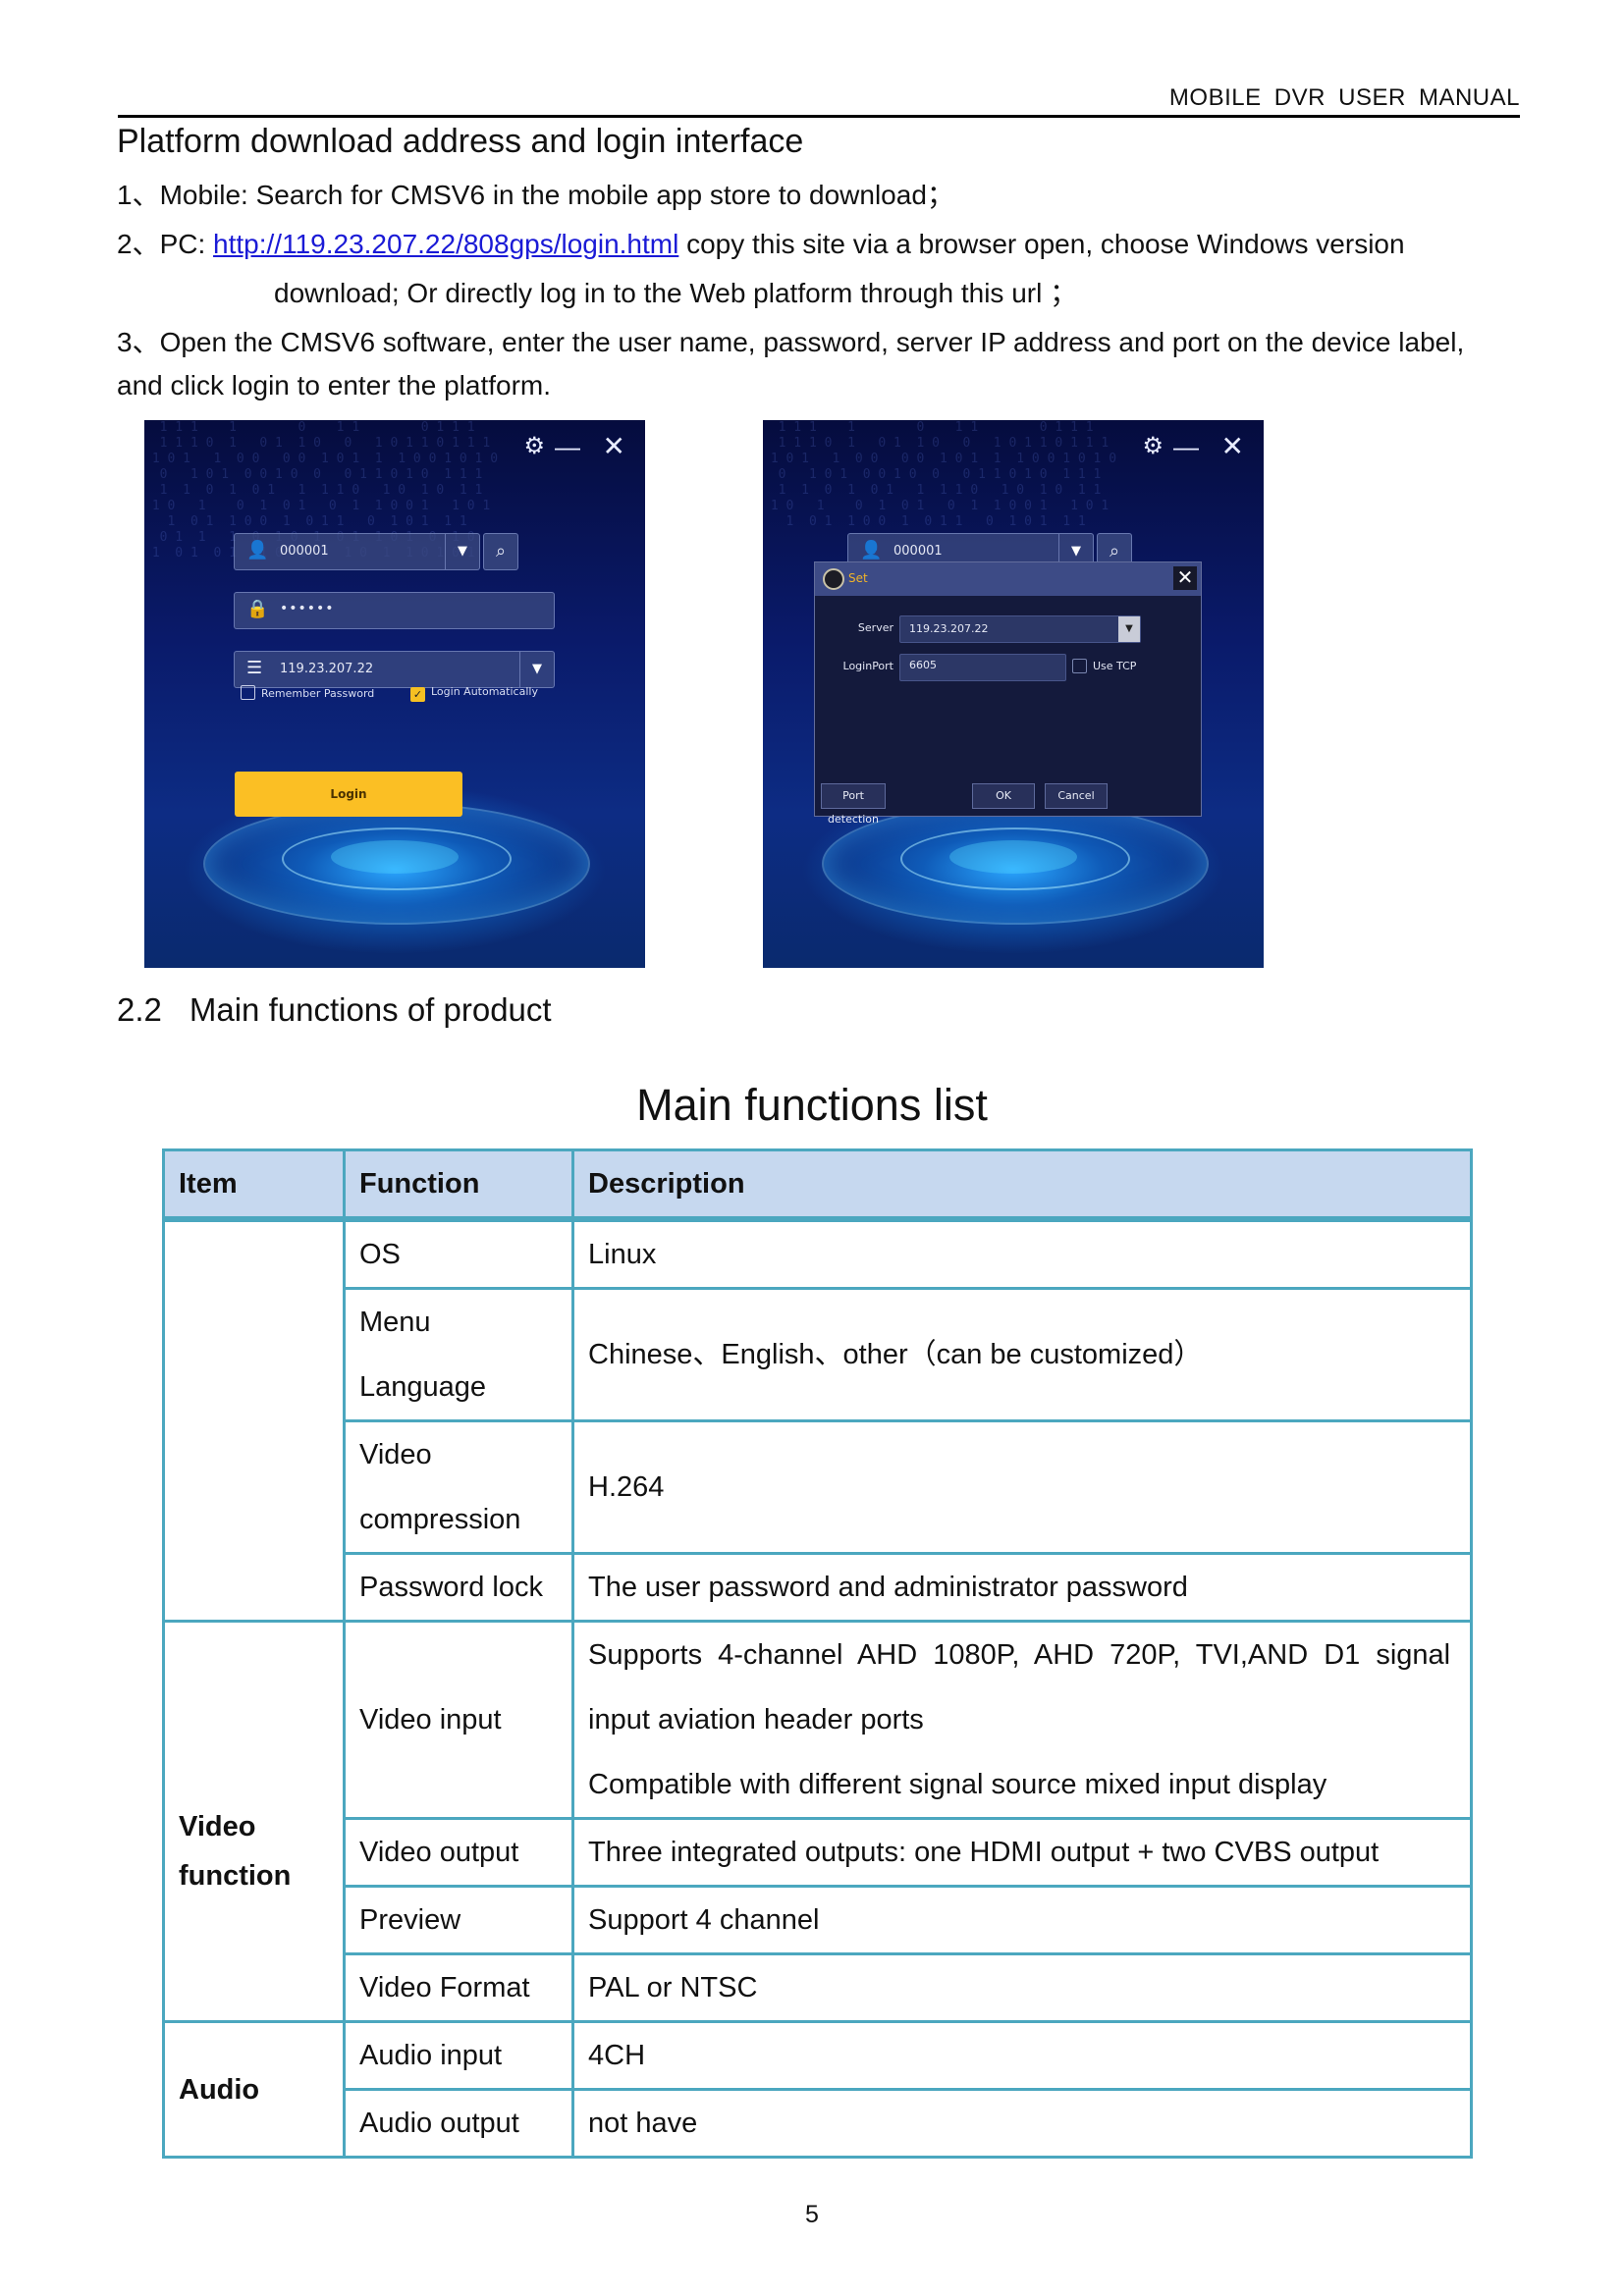 The height and width of the screenshot is (2296, 1624). Describe the element at coordinates (833, 579) in the screenshot. I see `app-icon` at that location.